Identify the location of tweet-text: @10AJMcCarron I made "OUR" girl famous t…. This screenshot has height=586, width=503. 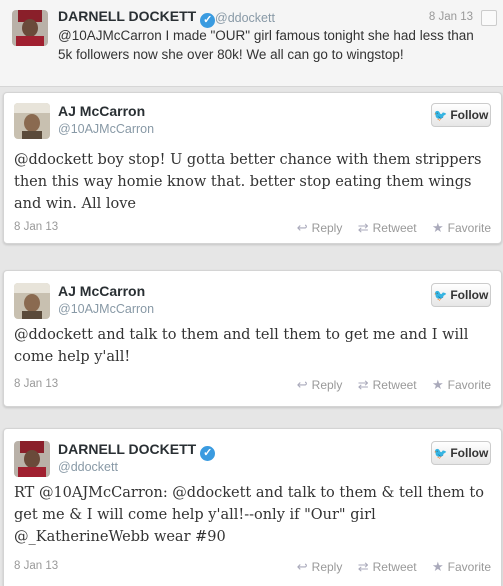
(266, 45).